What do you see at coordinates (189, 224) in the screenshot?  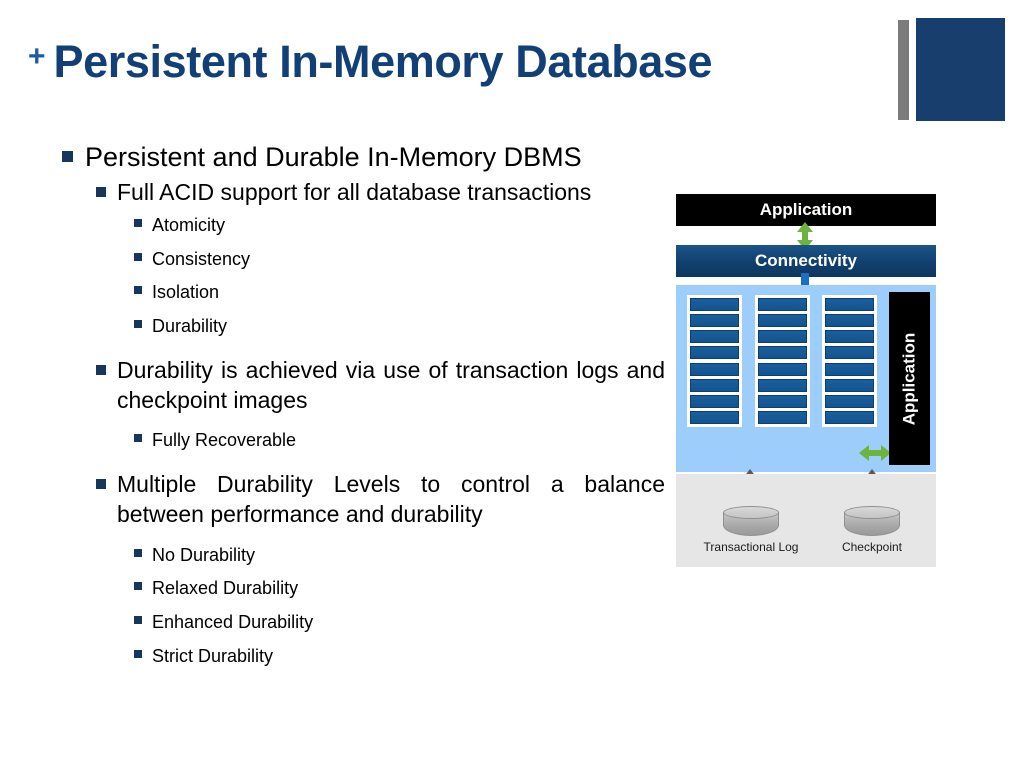 I see `bullet-text: Atomicity` at bounding box center [189, 224].